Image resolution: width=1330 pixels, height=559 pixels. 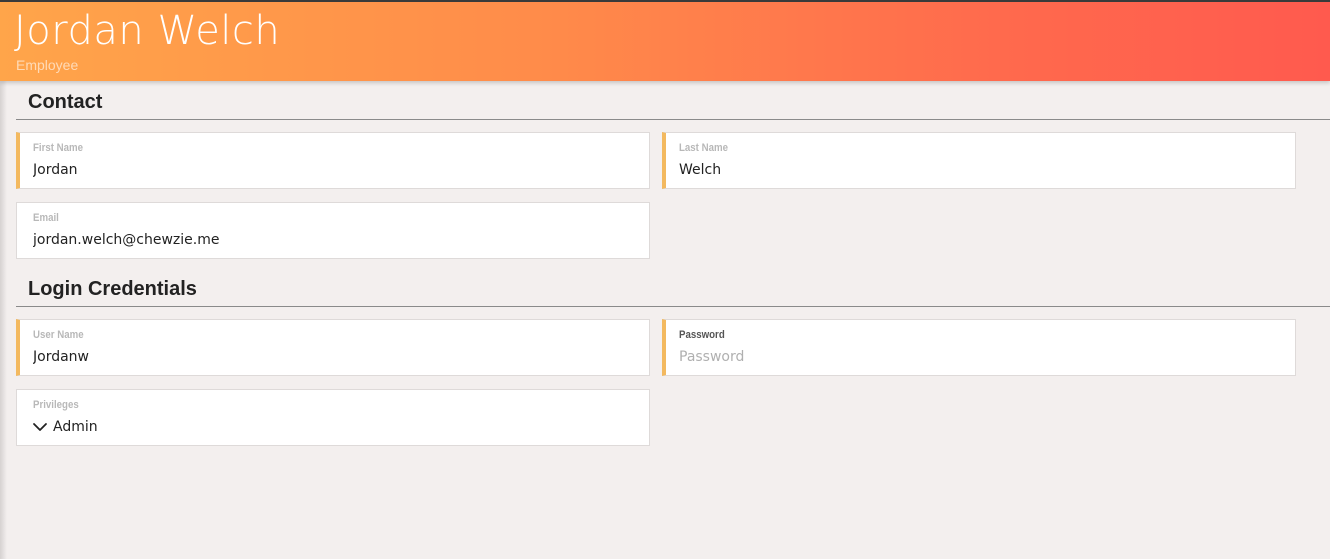 I want to click on privileges-label: Privileges, so click(x=56, y=405).